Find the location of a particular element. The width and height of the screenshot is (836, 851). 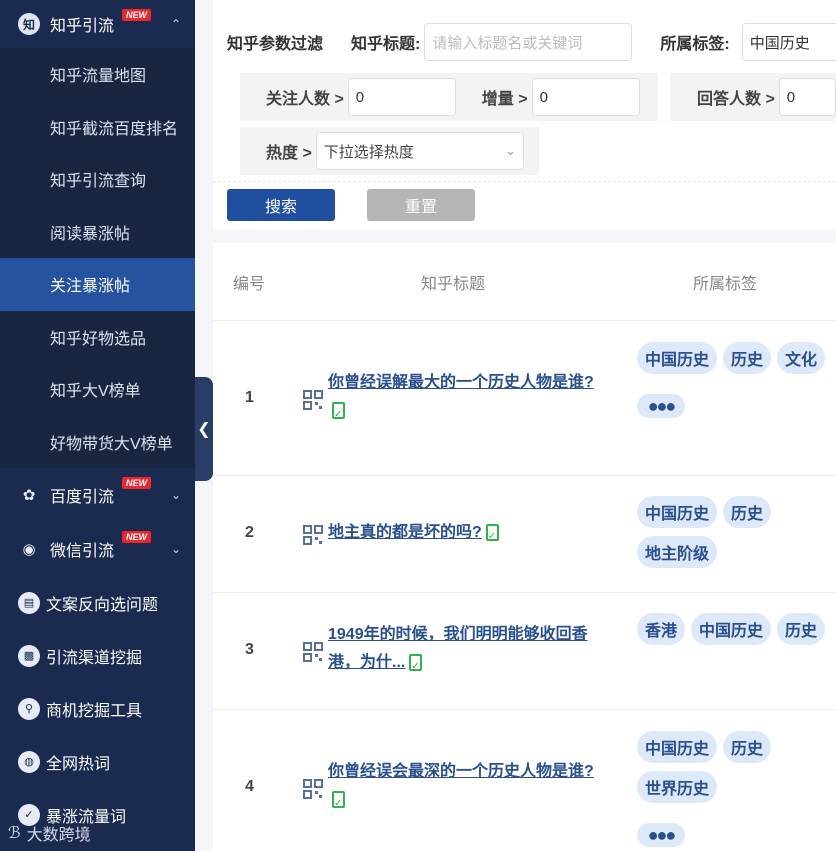

hot-icon: ◍ is located at coordinates (29, 761).